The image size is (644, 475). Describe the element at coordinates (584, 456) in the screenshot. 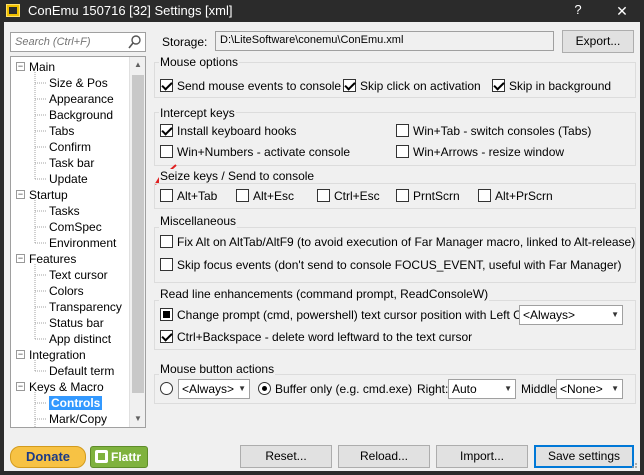

I see `save-settings-button: Save settings` at that location.